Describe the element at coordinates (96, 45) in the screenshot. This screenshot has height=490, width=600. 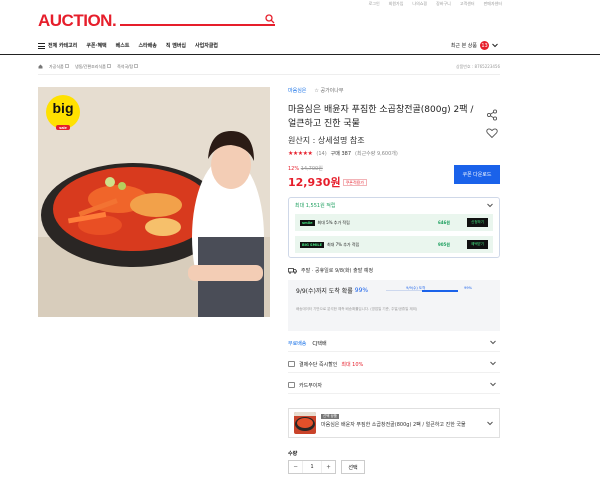
I see `nav-item-coupon: 쿠폰·혜택` at that location.